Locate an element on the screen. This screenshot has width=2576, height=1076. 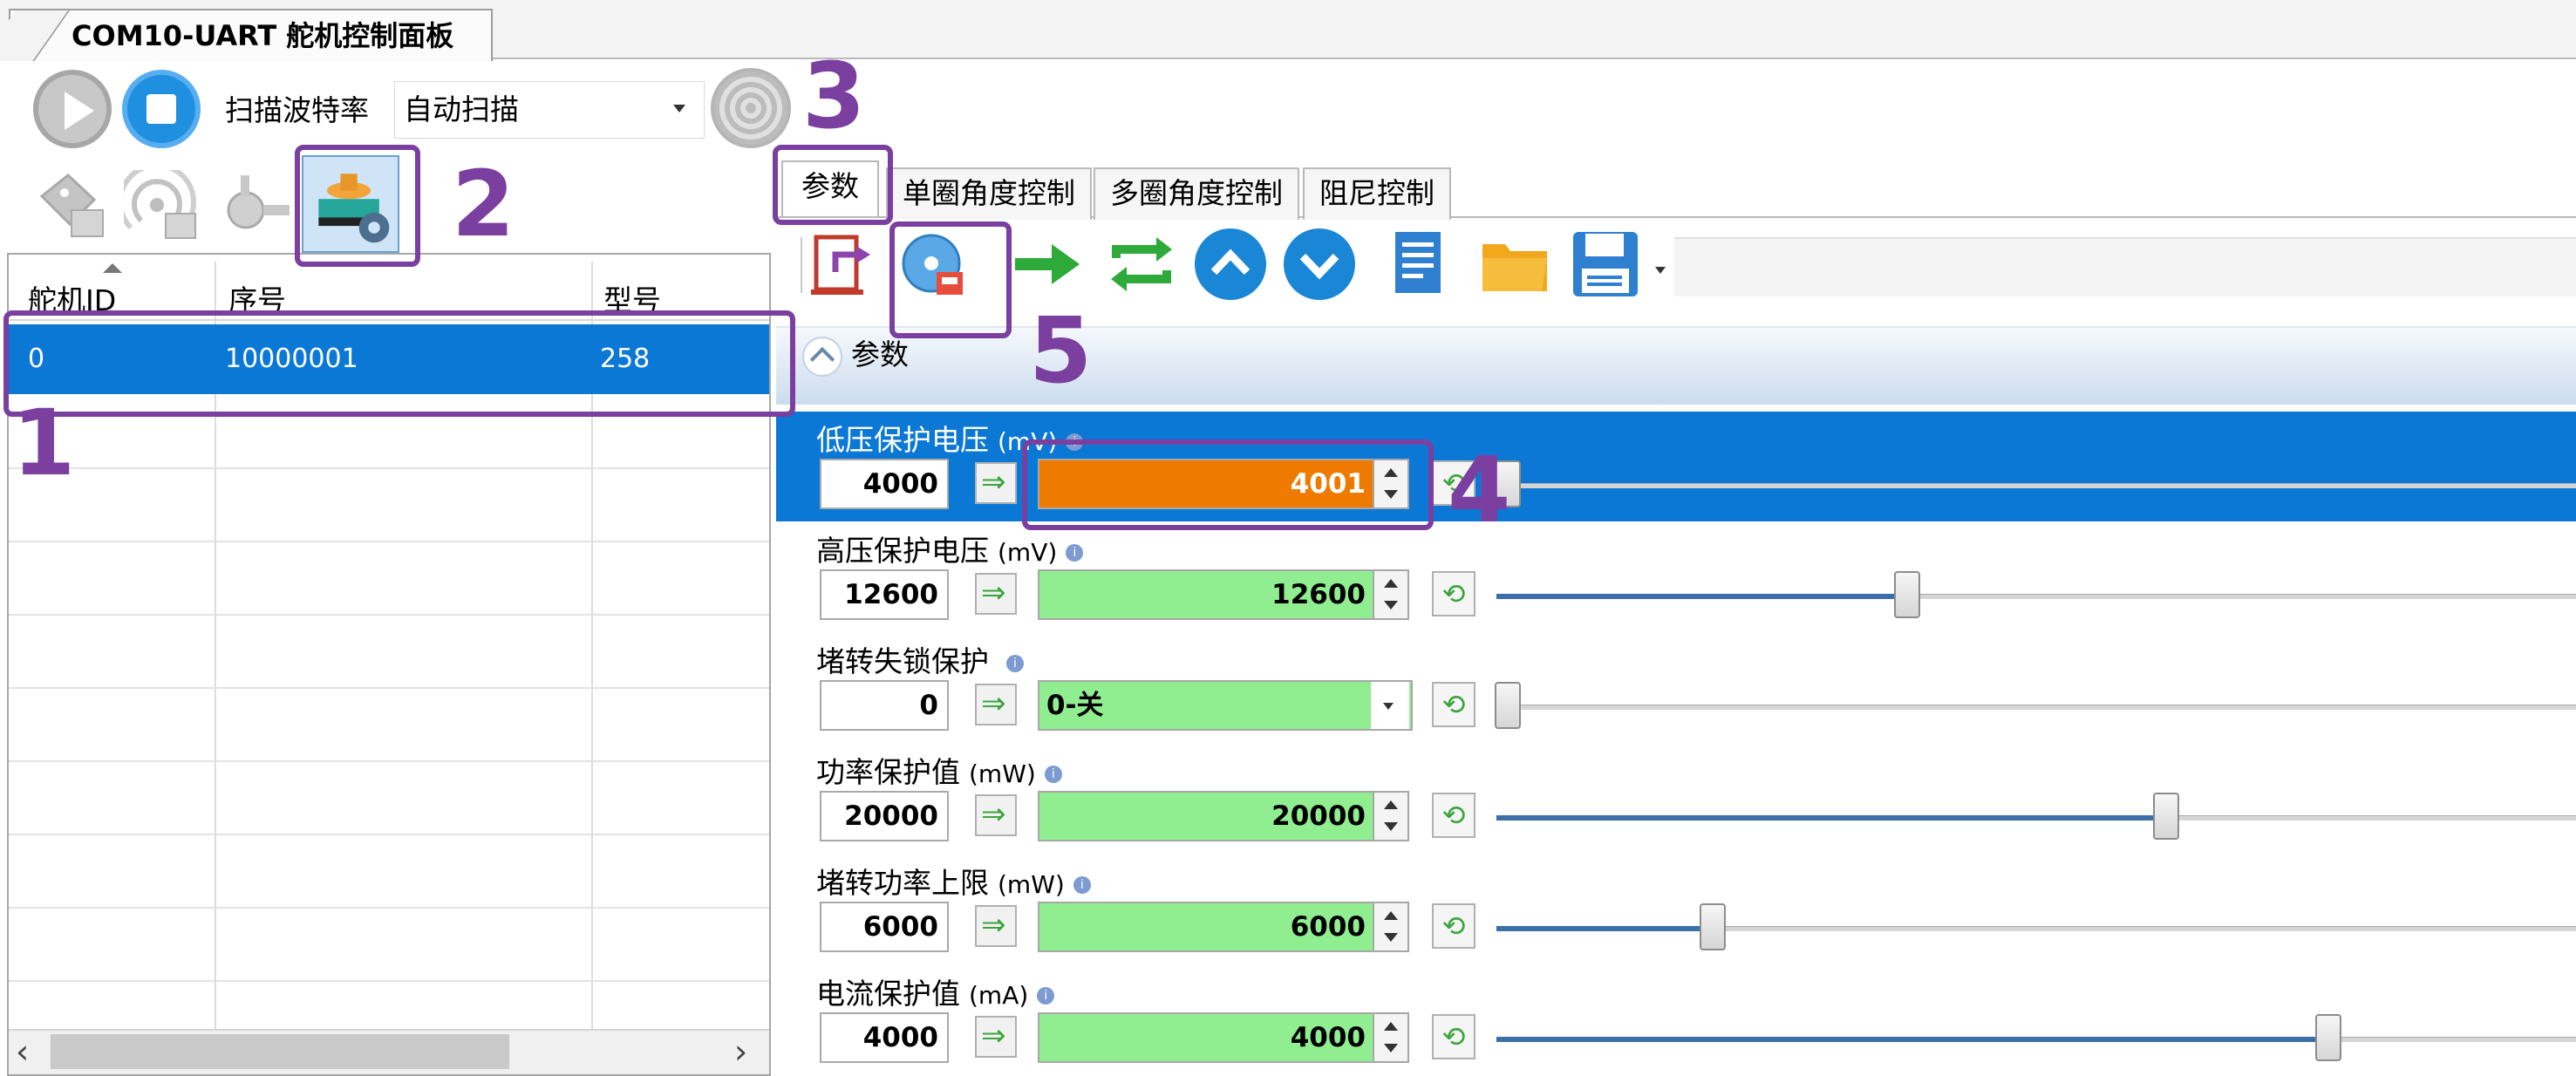
folder-icon is located at coordinates (1515, 264).